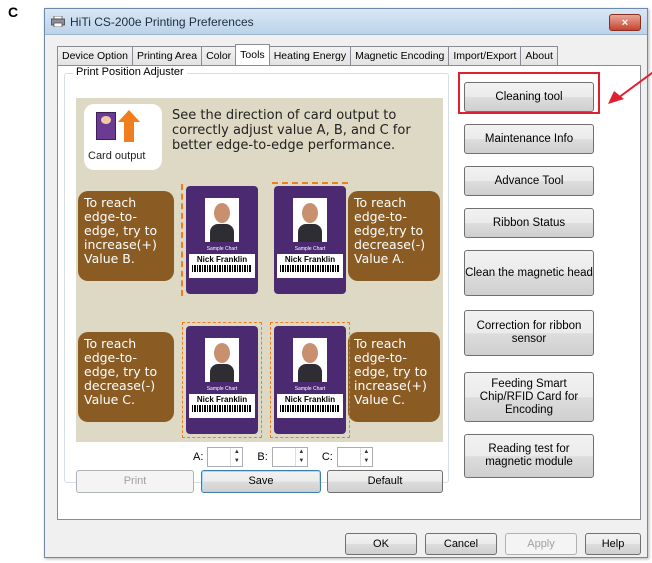 This screenshot has height=563, width=652. What do you see at coordinates (262, 457) in the screenshot?
I see `value-b-label: B:` at bounding box center [262, 457].